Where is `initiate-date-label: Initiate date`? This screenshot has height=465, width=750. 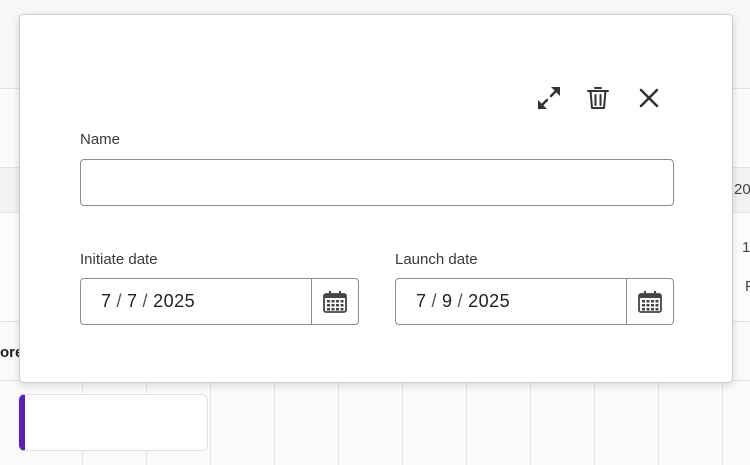
initiate-date-label: Initiate date is located at coordinates (119, 259).